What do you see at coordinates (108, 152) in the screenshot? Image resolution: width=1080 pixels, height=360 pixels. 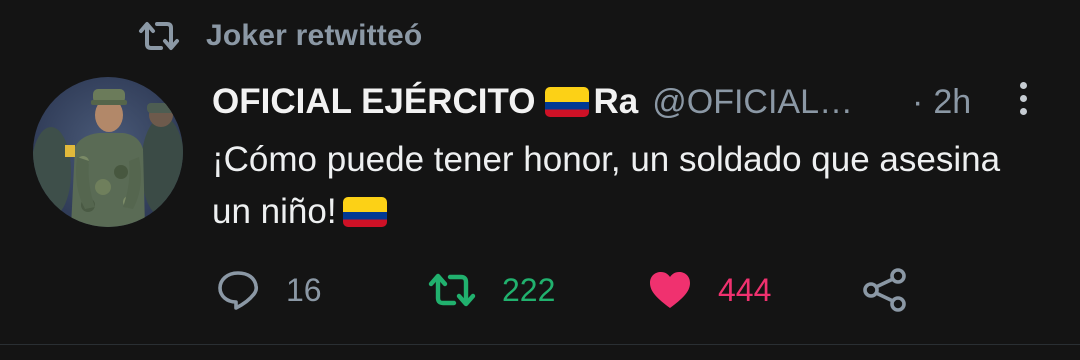 I see `avatar` at bounding box center [108, 152].